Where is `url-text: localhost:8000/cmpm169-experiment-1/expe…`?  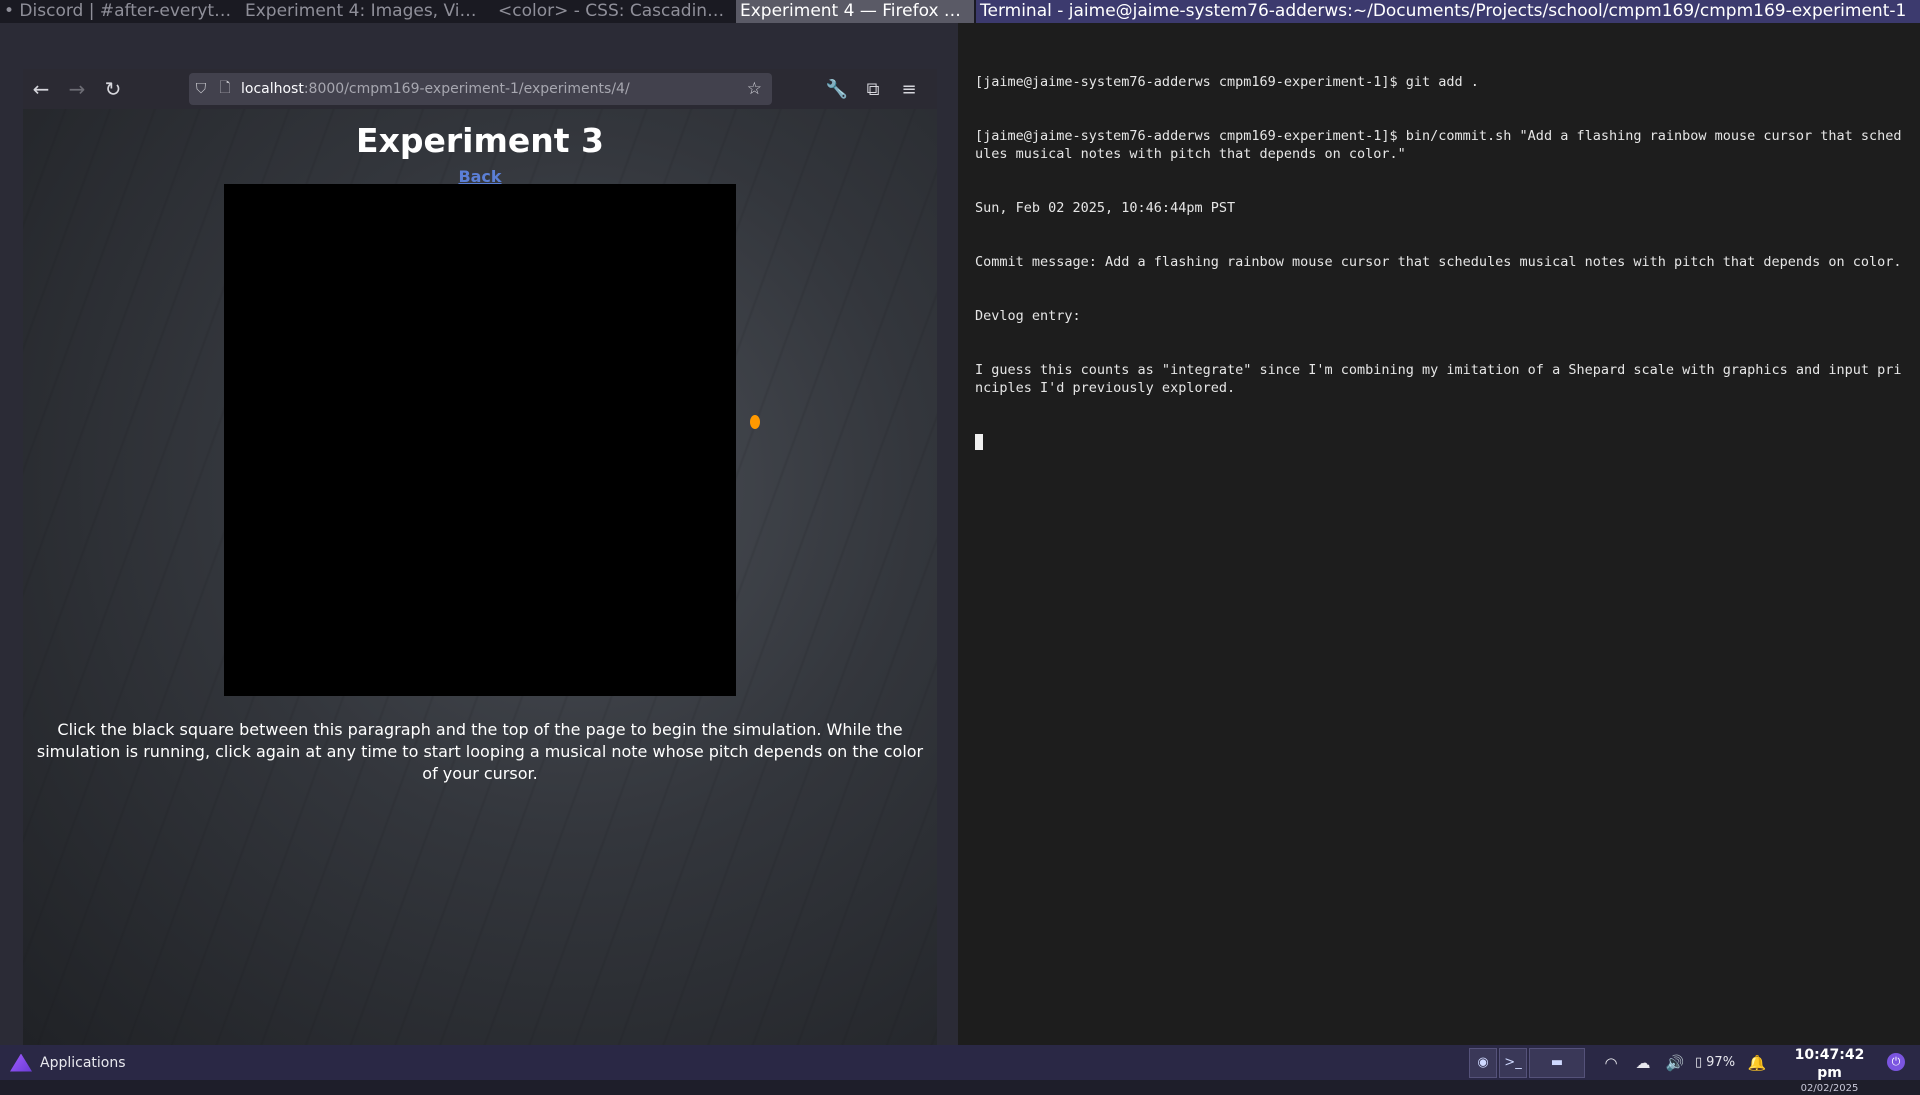 url-text: localhost:8000/cmpm169-experiment-1/expe… is located at coordinates (435, 89).